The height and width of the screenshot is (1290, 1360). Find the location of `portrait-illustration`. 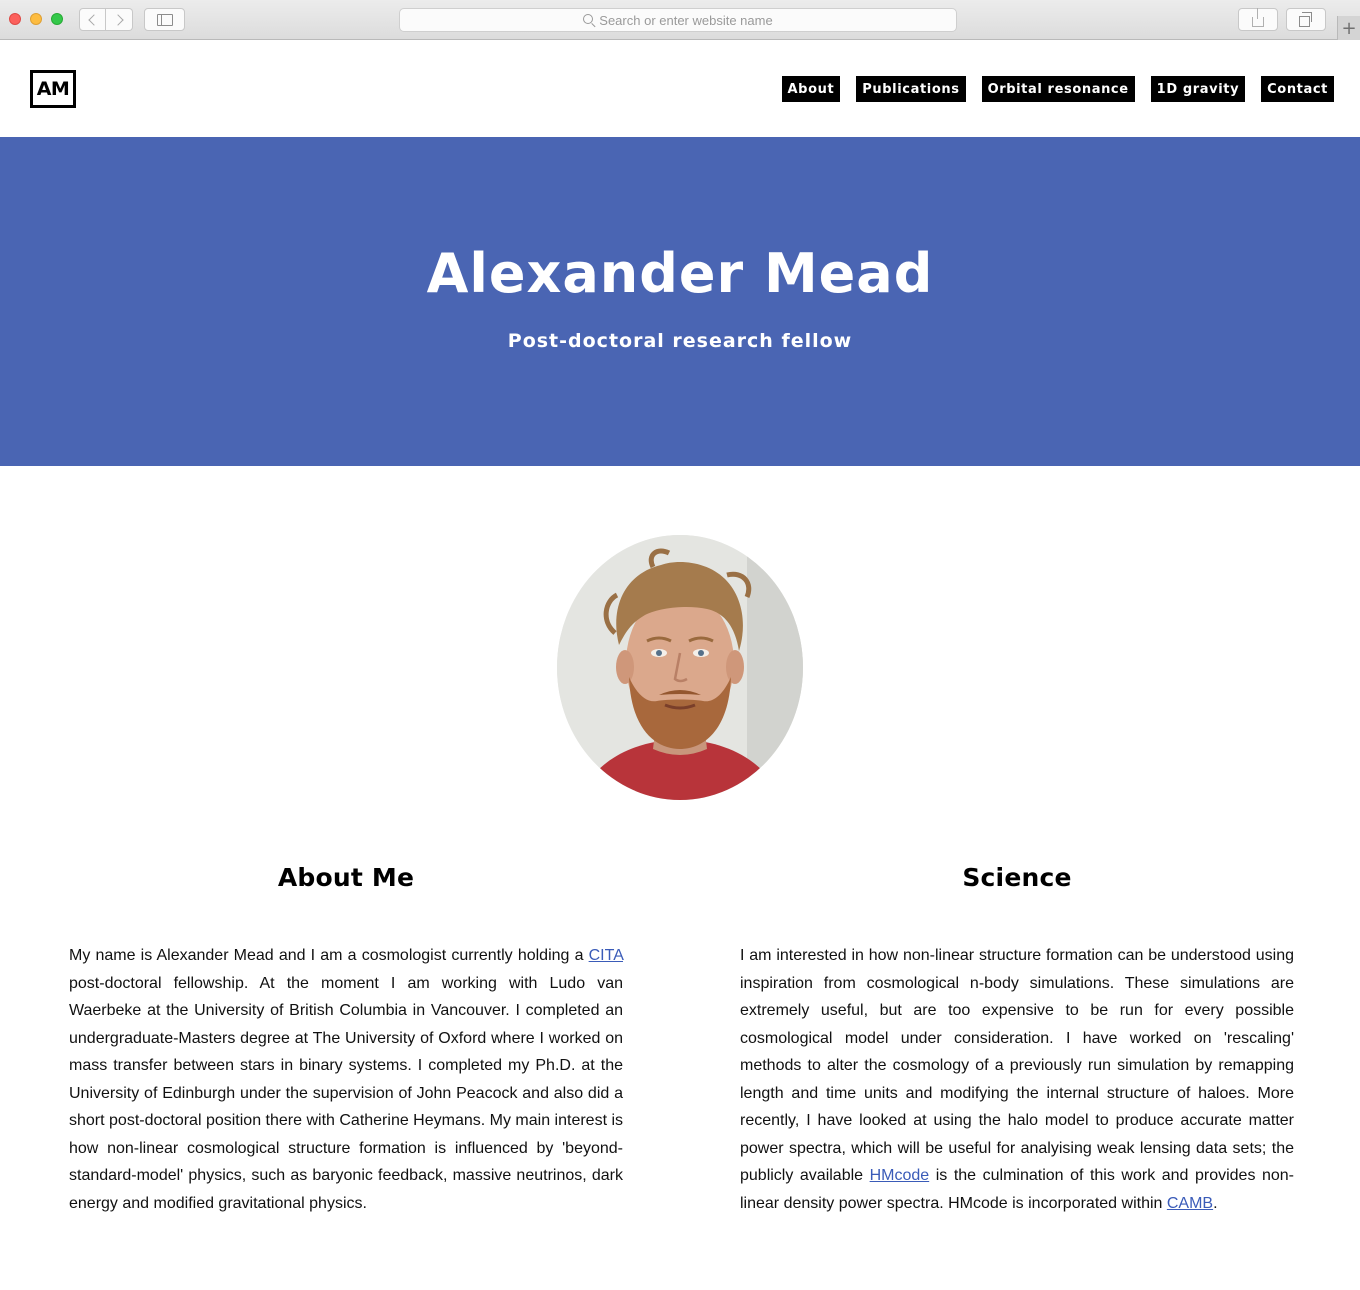

portrait-illustration is located at coordinates (680, 667).